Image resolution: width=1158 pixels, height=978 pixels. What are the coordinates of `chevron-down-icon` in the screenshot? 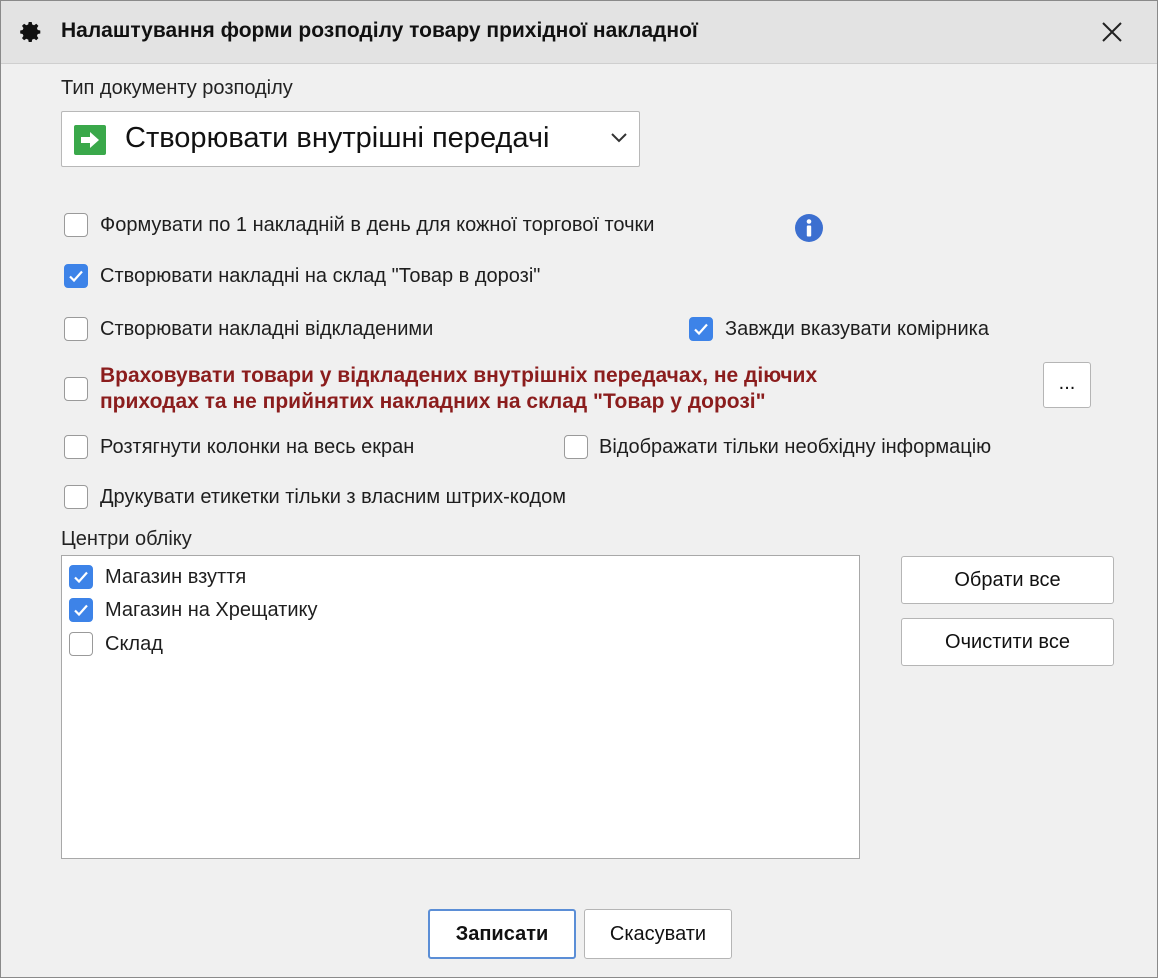 It's located at (619, 138).